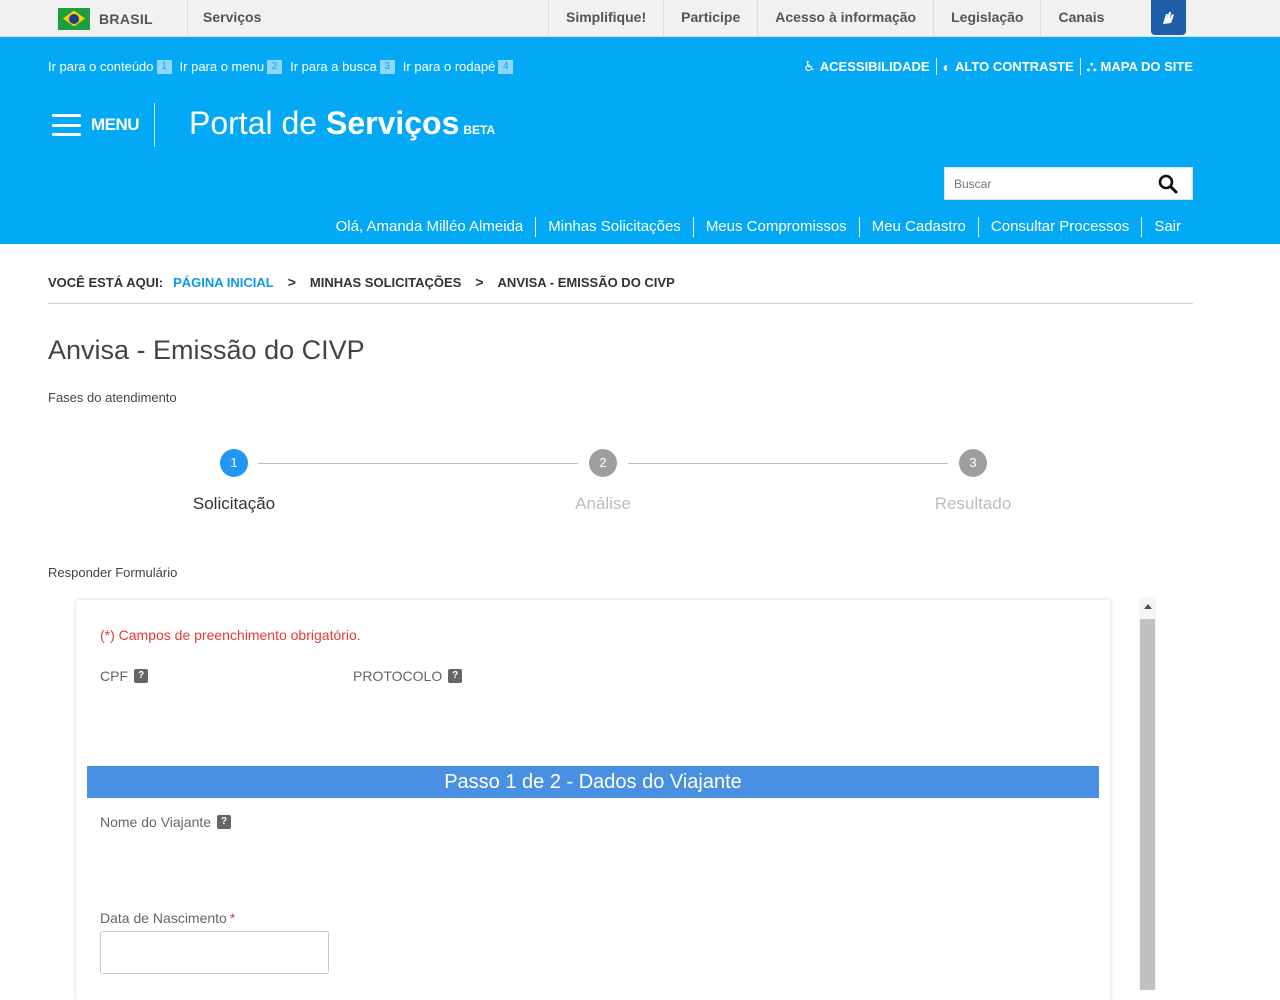 This screenshot has width=1280, height=1000. I want to click on page-title: Anvisa - Emissão do CIVP, so click(206, 350).